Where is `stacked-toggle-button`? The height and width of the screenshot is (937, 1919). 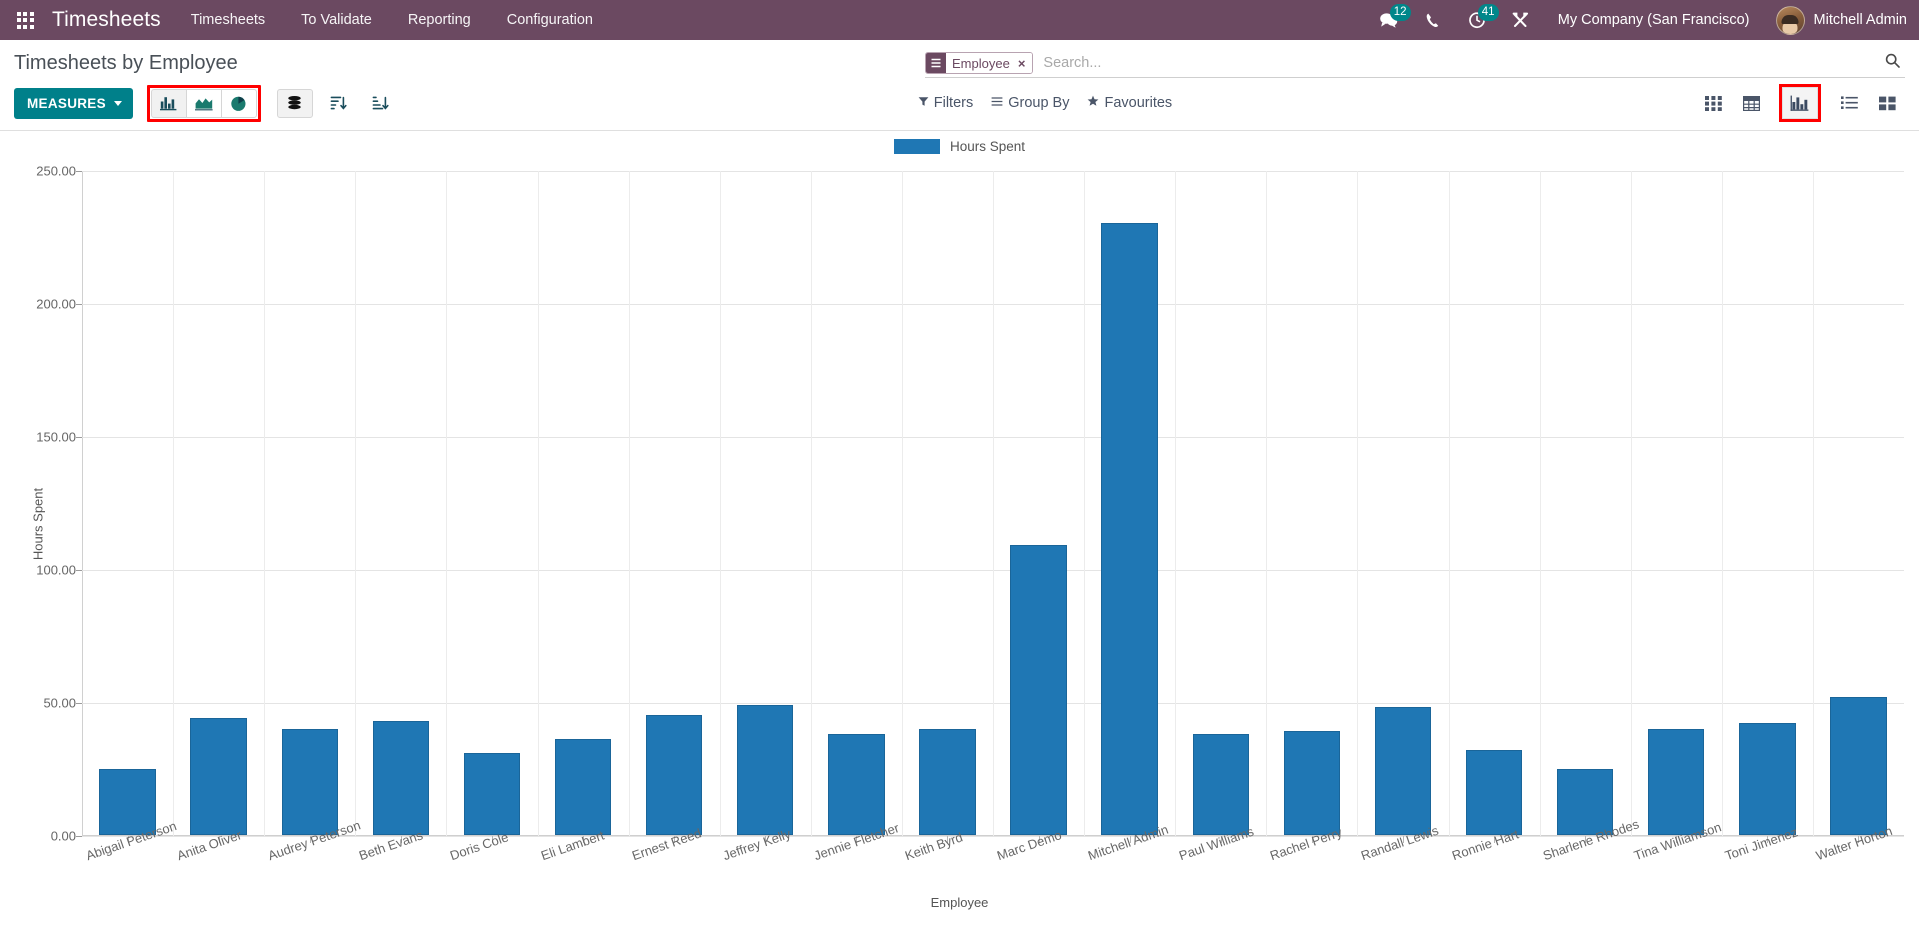 stacked-toggle-button is located at coordinates (294, 103).